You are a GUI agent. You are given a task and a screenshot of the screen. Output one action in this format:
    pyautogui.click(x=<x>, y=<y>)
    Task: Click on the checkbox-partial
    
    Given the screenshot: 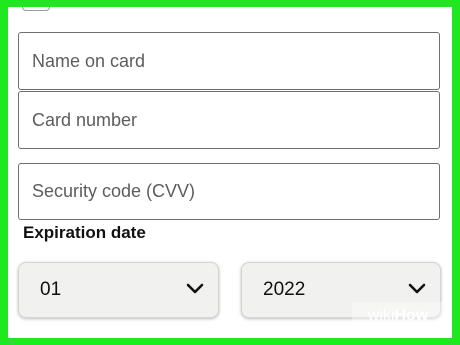 What is the action you would take?
    pyautogui.click(x=36, y=9)
    